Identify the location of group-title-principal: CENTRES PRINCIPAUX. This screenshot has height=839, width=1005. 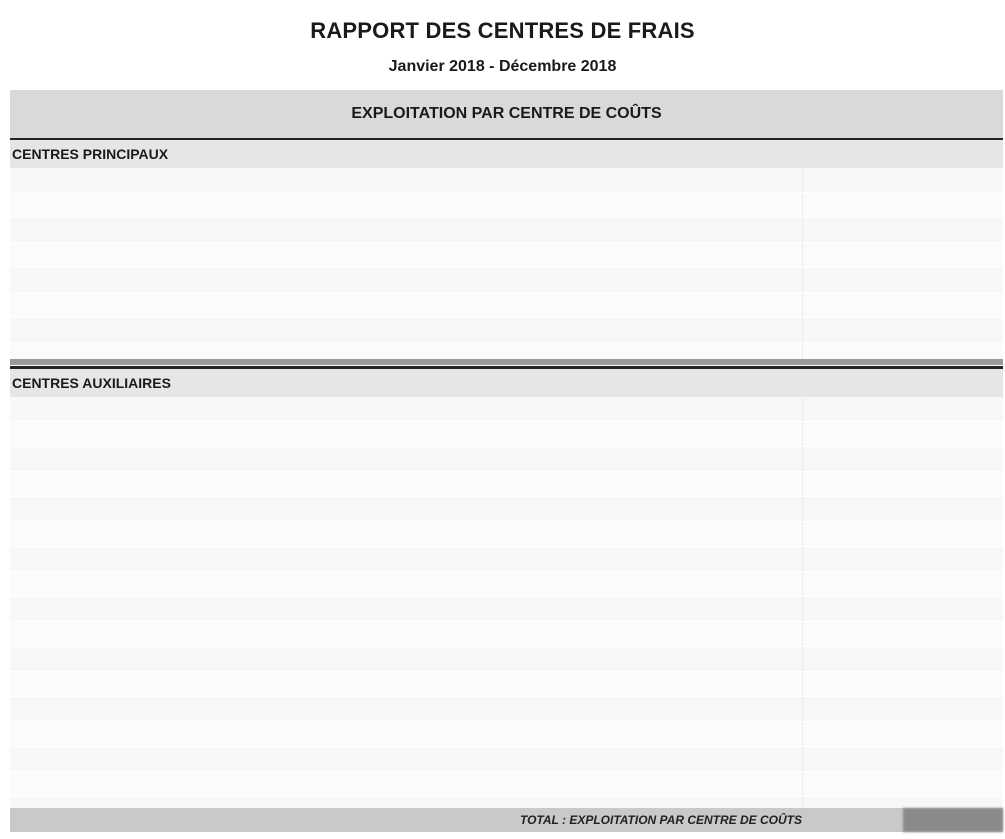
(90, 154).